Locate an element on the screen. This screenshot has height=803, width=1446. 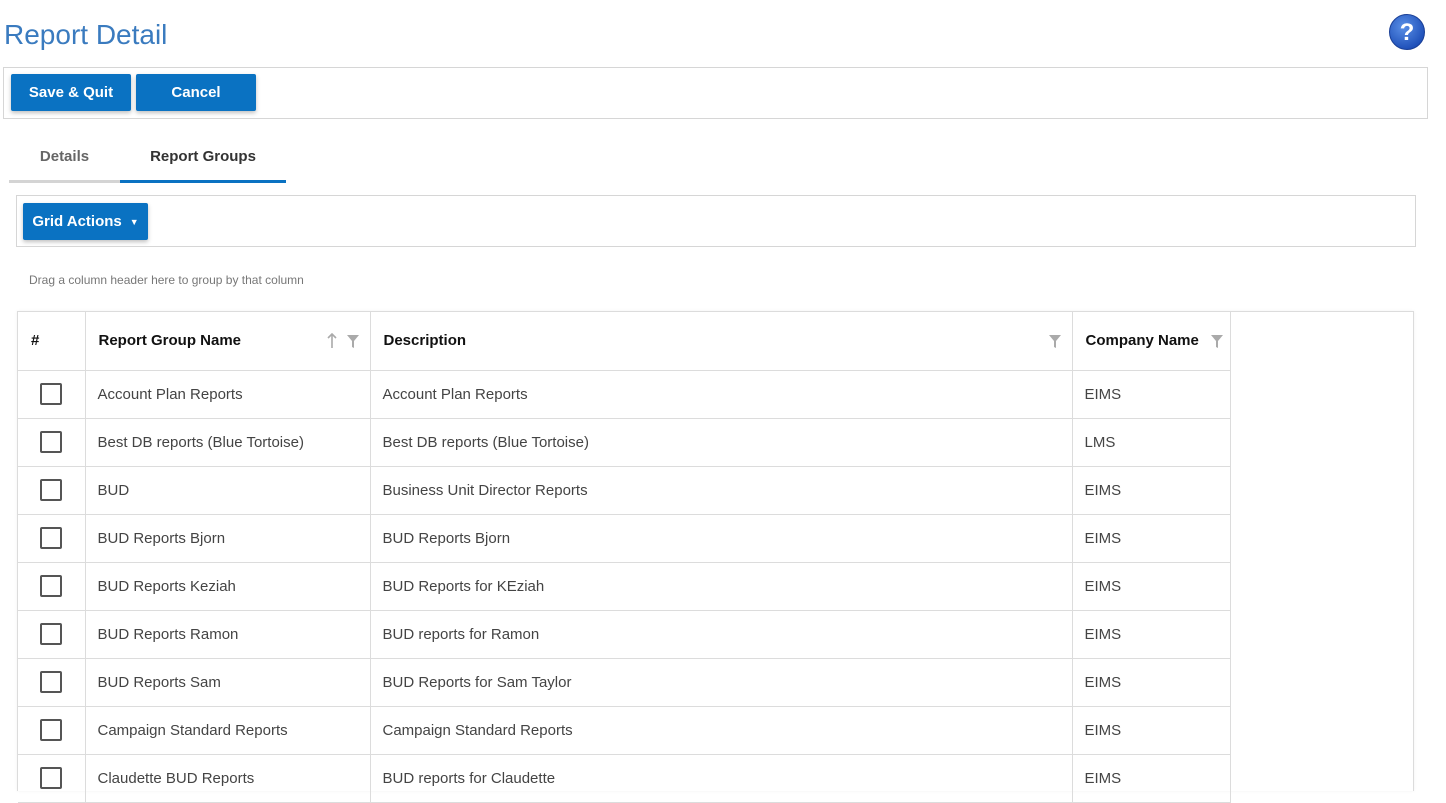
cell-report-group-name: Claudette BUD Reports is located at coordinates (228, 778).